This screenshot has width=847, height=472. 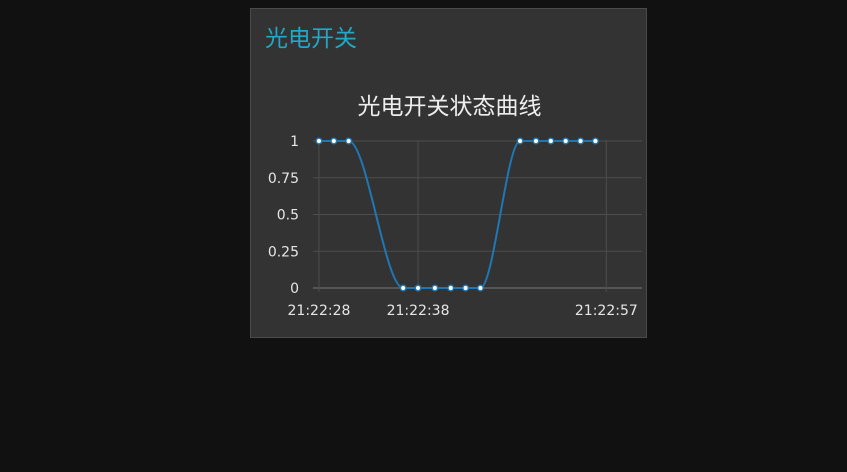 What do you see at coordinates (288, 216) in the screenshot?
I see `y-tick-label: 0.5` at bounding box center [288, 216].